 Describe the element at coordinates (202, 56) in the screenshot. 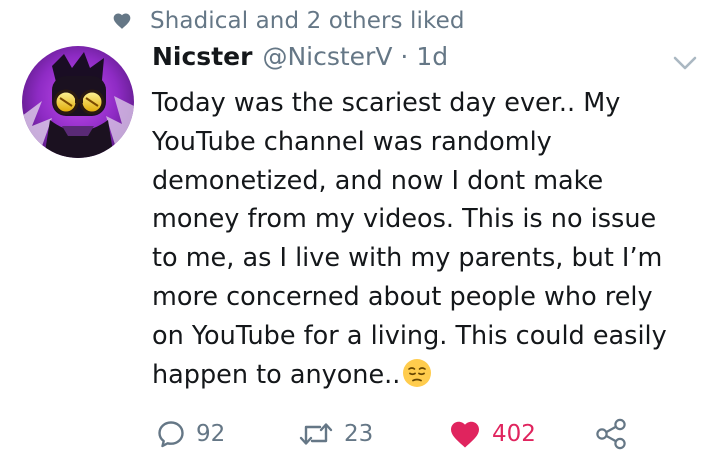

I see `author-name: Nicster` at that location.